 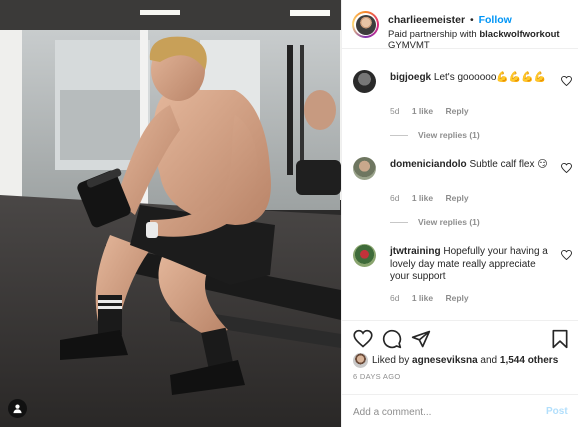 What do you see at coordinates (365, 24) in the screenshot?
I see `author-avatar` at bounding box center [365, 24].